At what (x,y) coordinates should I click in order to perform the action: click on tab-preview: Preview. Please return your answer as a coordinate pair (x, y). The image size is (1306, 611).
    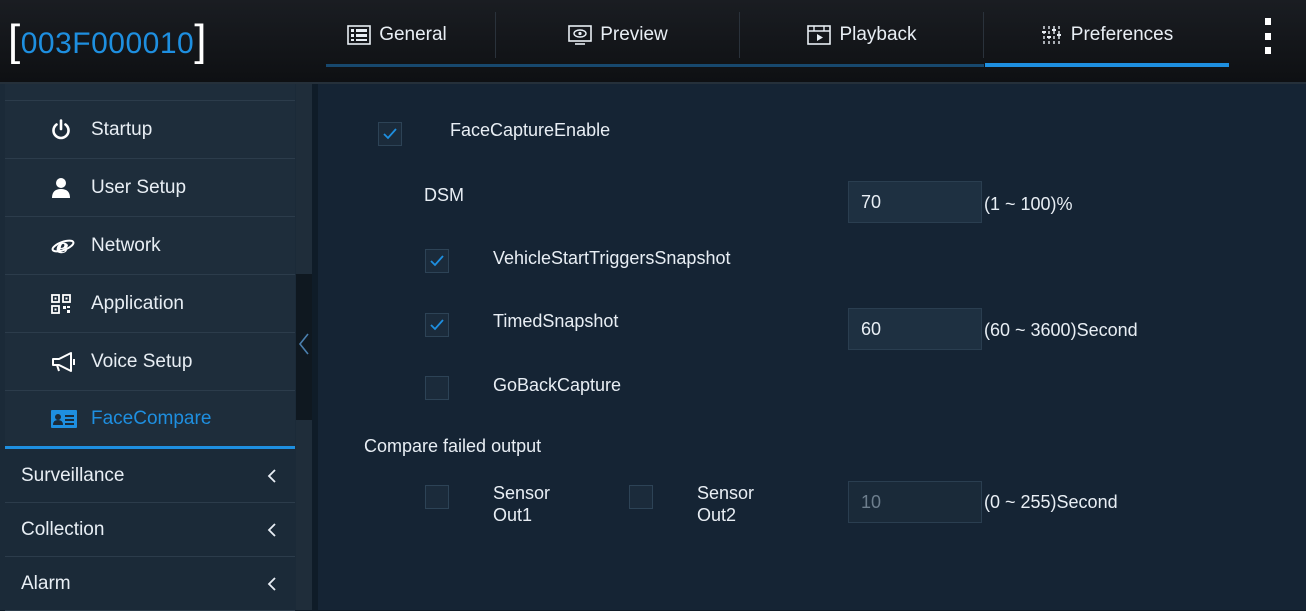
    Looking at the image, I should click on (618, 35).